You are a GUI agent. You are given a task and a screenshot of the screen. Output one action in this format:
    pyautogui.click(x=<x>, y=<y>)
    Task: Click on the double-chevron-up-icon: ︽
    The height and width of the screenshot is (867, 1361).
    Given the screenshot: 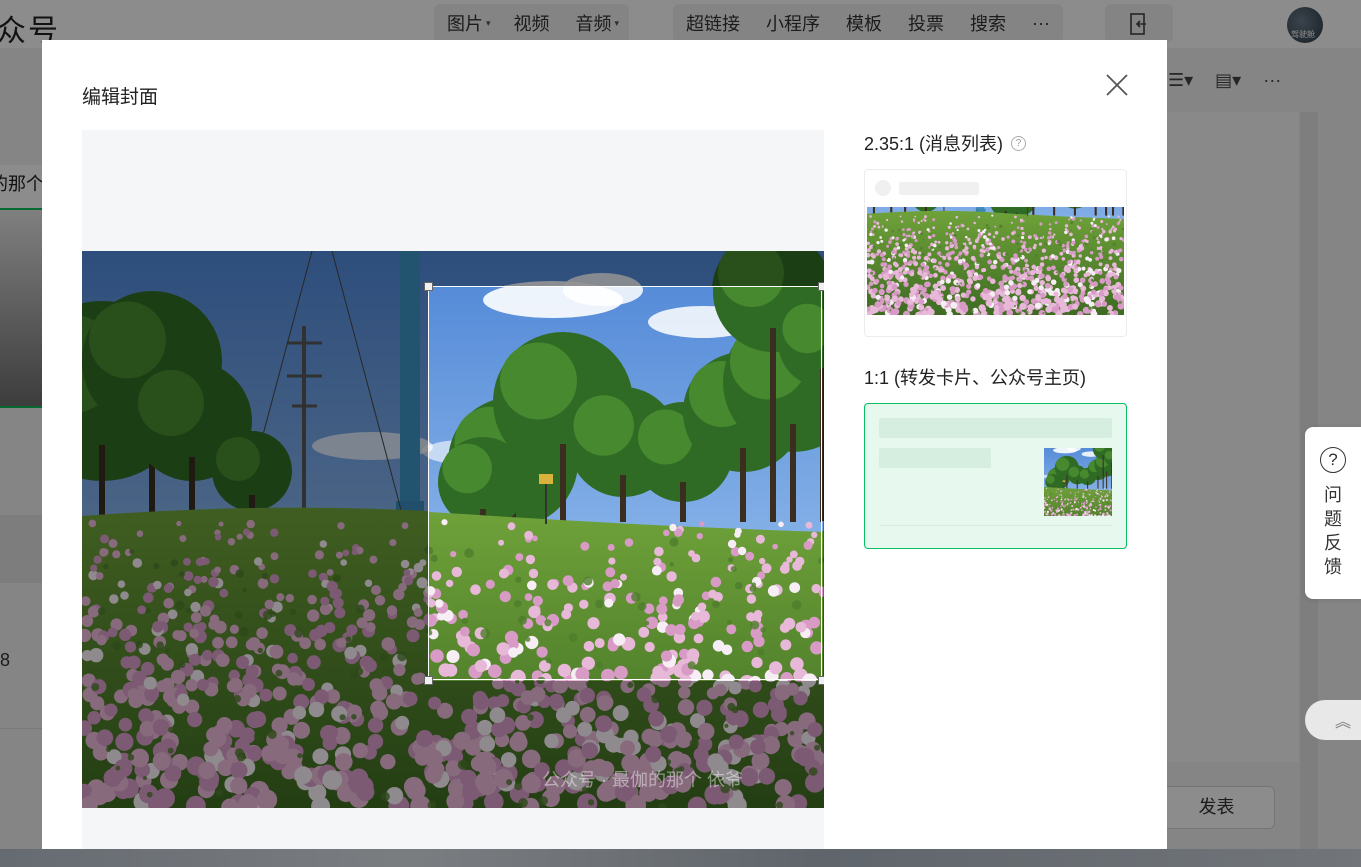 What is the action you would take?
    pyautogui.click(x=1343, y=722)
    